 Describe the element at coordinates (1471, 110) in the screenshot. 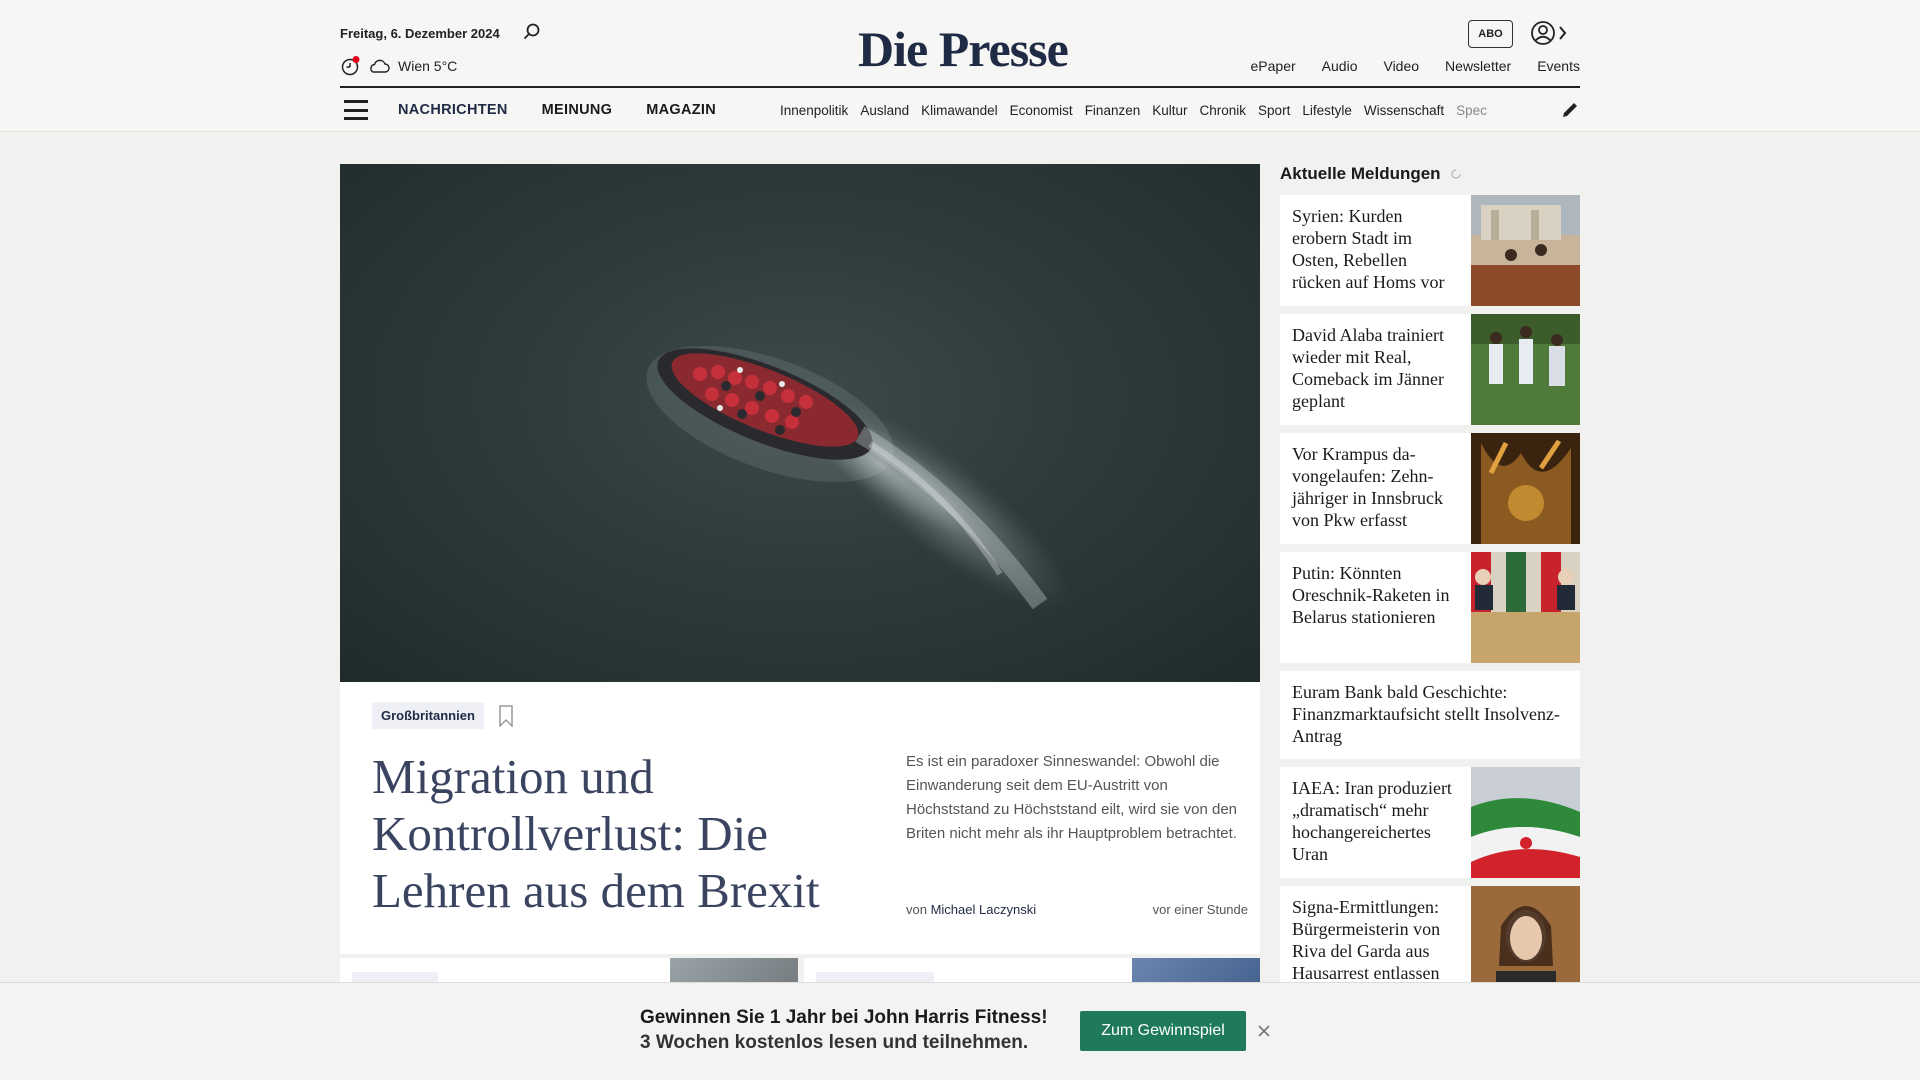

I see `nav-sub-item: Spec` at that location.